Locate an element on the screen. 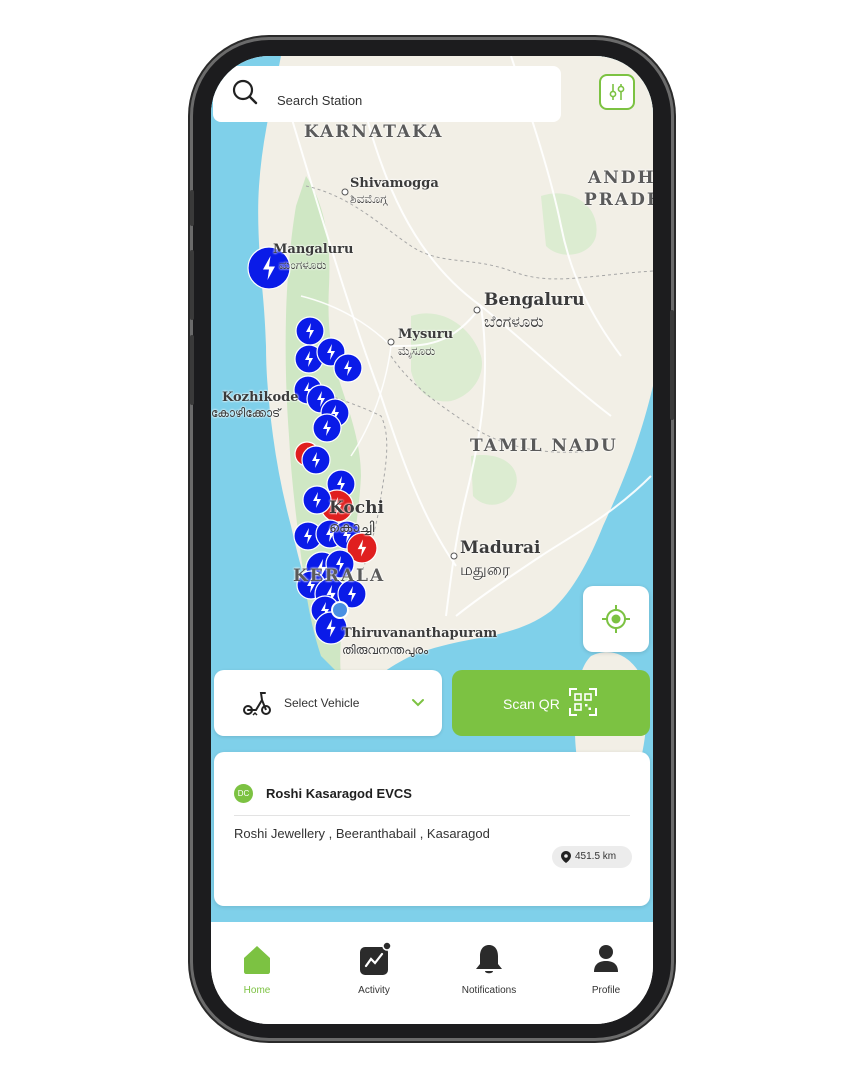 The width and height of the screenshot is (864, 1080). scan-qr-label: Scan QR is located at coordinates (531, 704).